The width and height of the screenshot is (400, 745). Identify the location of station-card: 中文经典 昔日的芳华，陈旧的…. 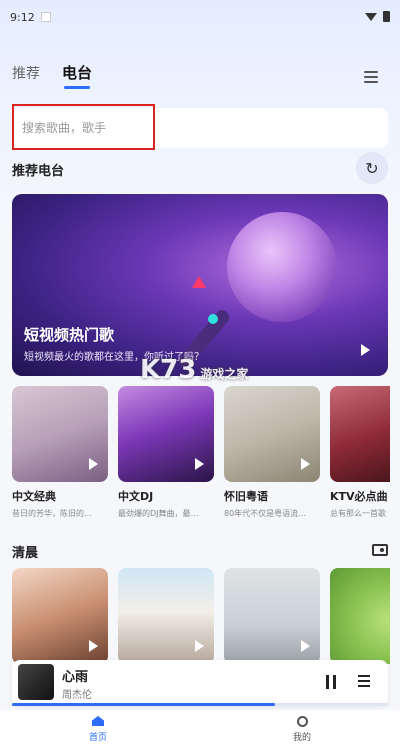
(60, 452).